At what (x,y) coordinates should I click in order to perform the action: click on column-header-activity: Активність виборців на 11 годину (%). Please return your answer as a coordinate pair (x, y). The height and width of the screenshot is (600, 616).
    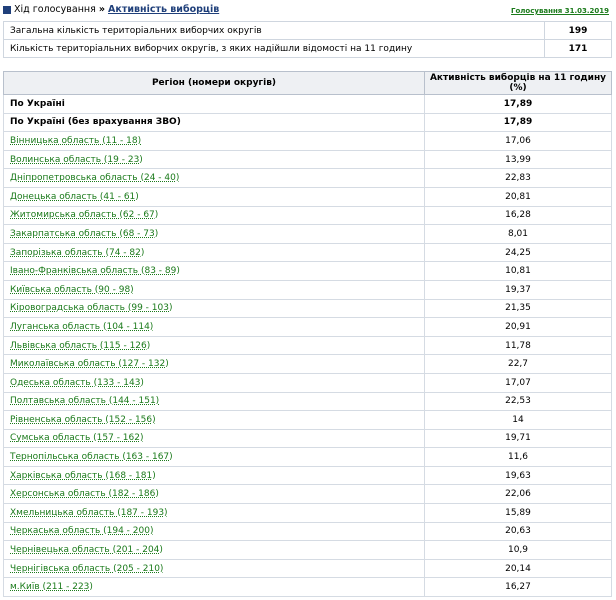
    Looking at the image, I should click on (518, 83).